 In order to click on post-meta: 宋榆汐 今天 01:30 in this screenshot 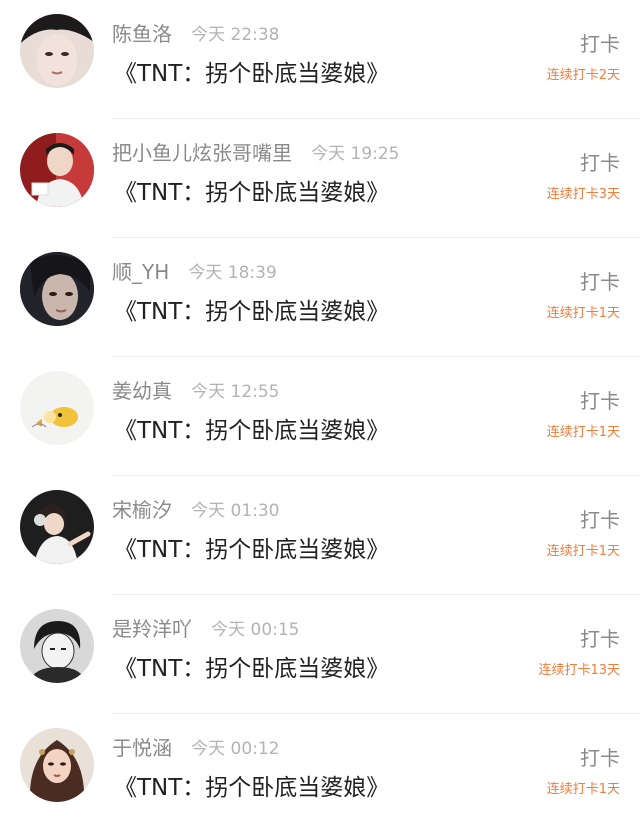, I will do `click(196, 509)`.